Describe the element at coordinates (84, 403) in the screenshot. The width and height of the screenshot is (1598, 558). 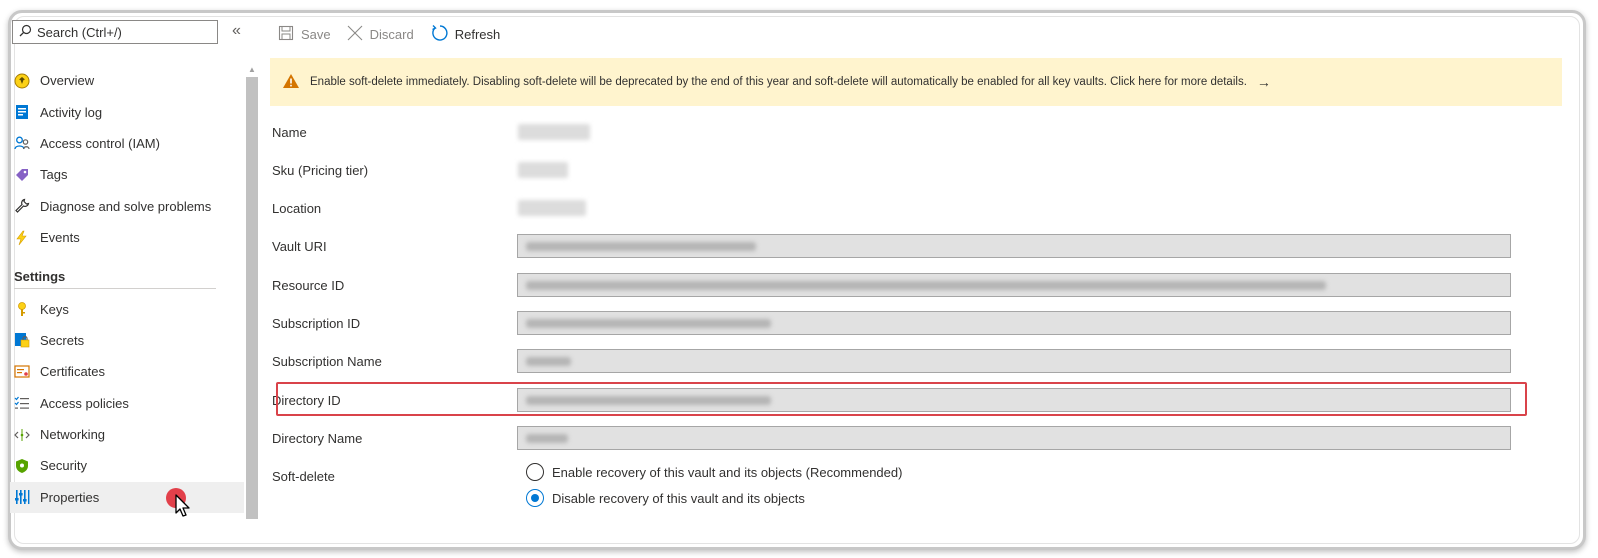
I see `sidebar-item-label: Access policies` at that location.